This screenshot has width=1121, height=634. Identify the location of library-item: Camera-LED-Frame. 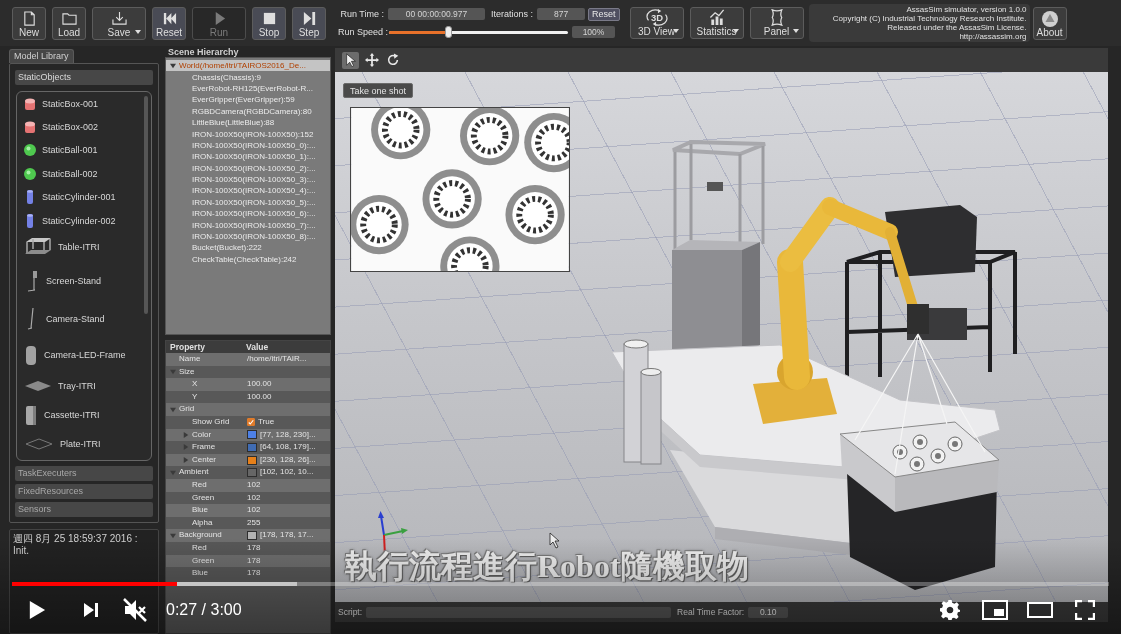
(84, 355).